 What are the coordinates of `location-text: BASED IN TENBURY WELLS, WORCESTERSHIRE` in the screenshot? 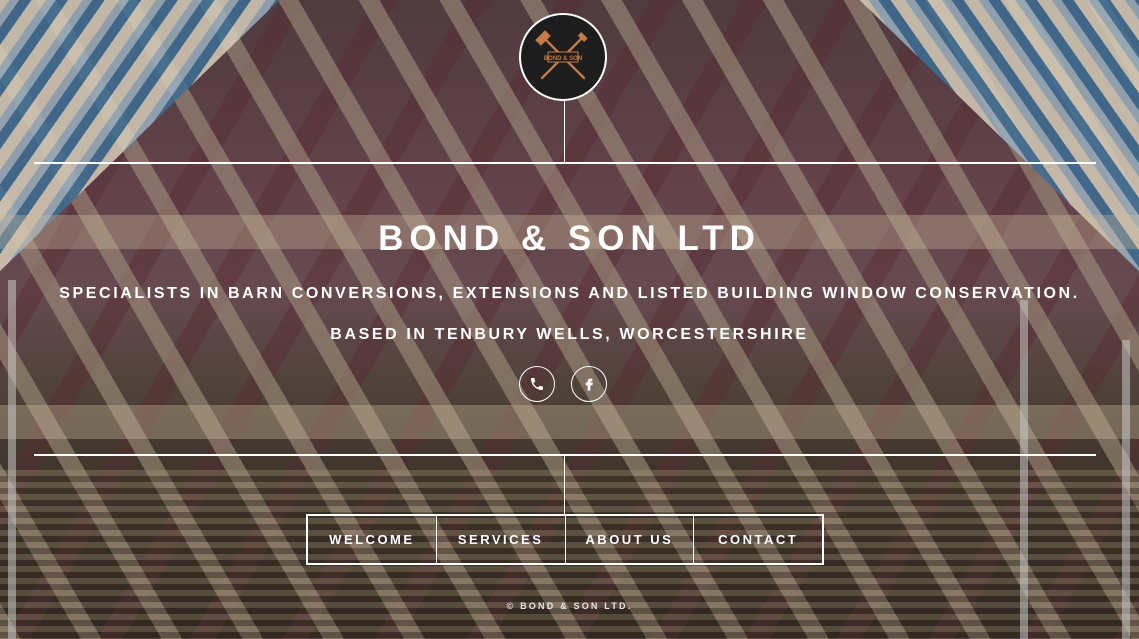 It's located at (569, 334).